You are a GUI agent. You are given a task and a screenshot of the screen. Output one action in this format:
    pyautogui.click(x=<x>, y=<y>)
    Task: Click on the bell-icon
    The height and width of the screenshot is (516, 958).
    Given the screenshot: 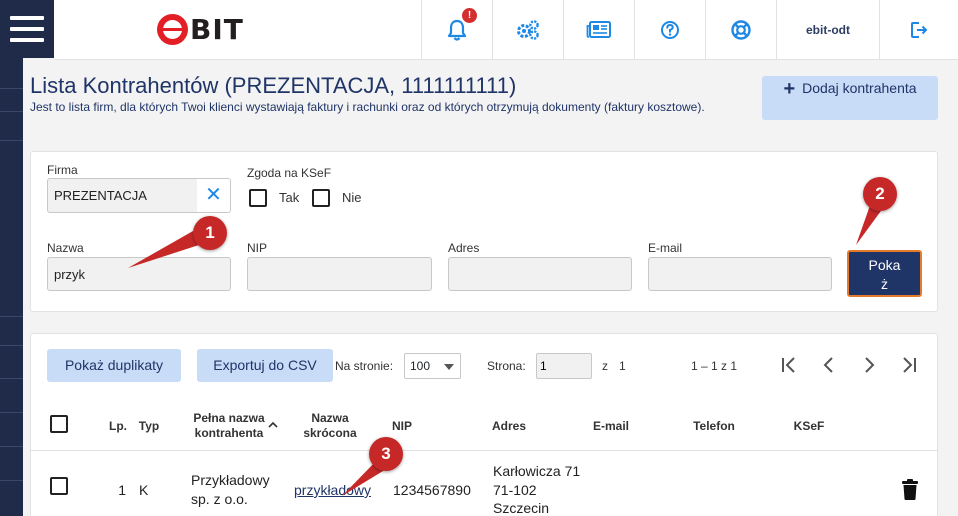 What is the action you would take?
    pyautogui.click(x=457, y=30)
    